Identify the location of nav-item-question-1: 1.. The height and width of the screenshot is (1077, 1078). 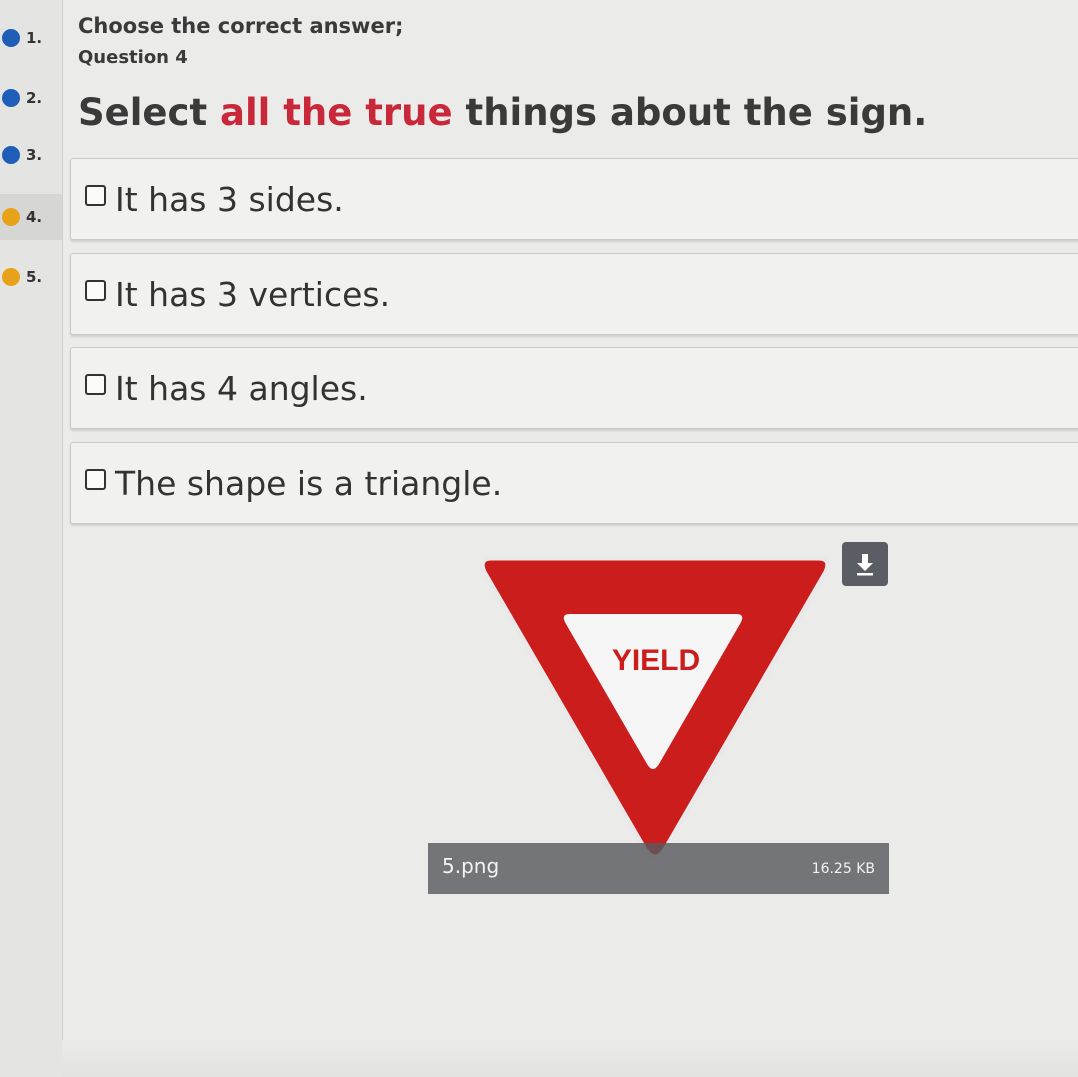
(31, 38).